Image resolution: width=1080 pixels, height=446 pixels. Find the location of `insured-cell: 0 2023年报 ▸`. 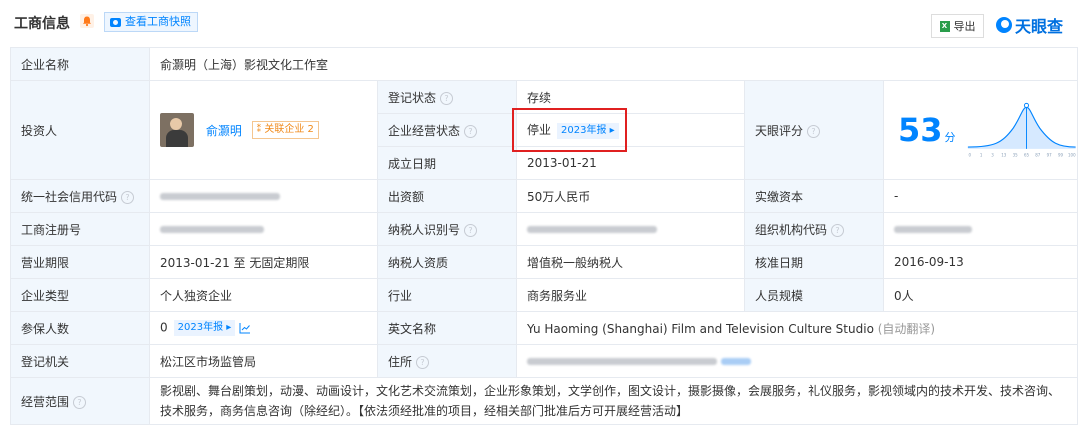

insured-cell: 0 2023年报 ▸ is located at coordinates (263, 328).